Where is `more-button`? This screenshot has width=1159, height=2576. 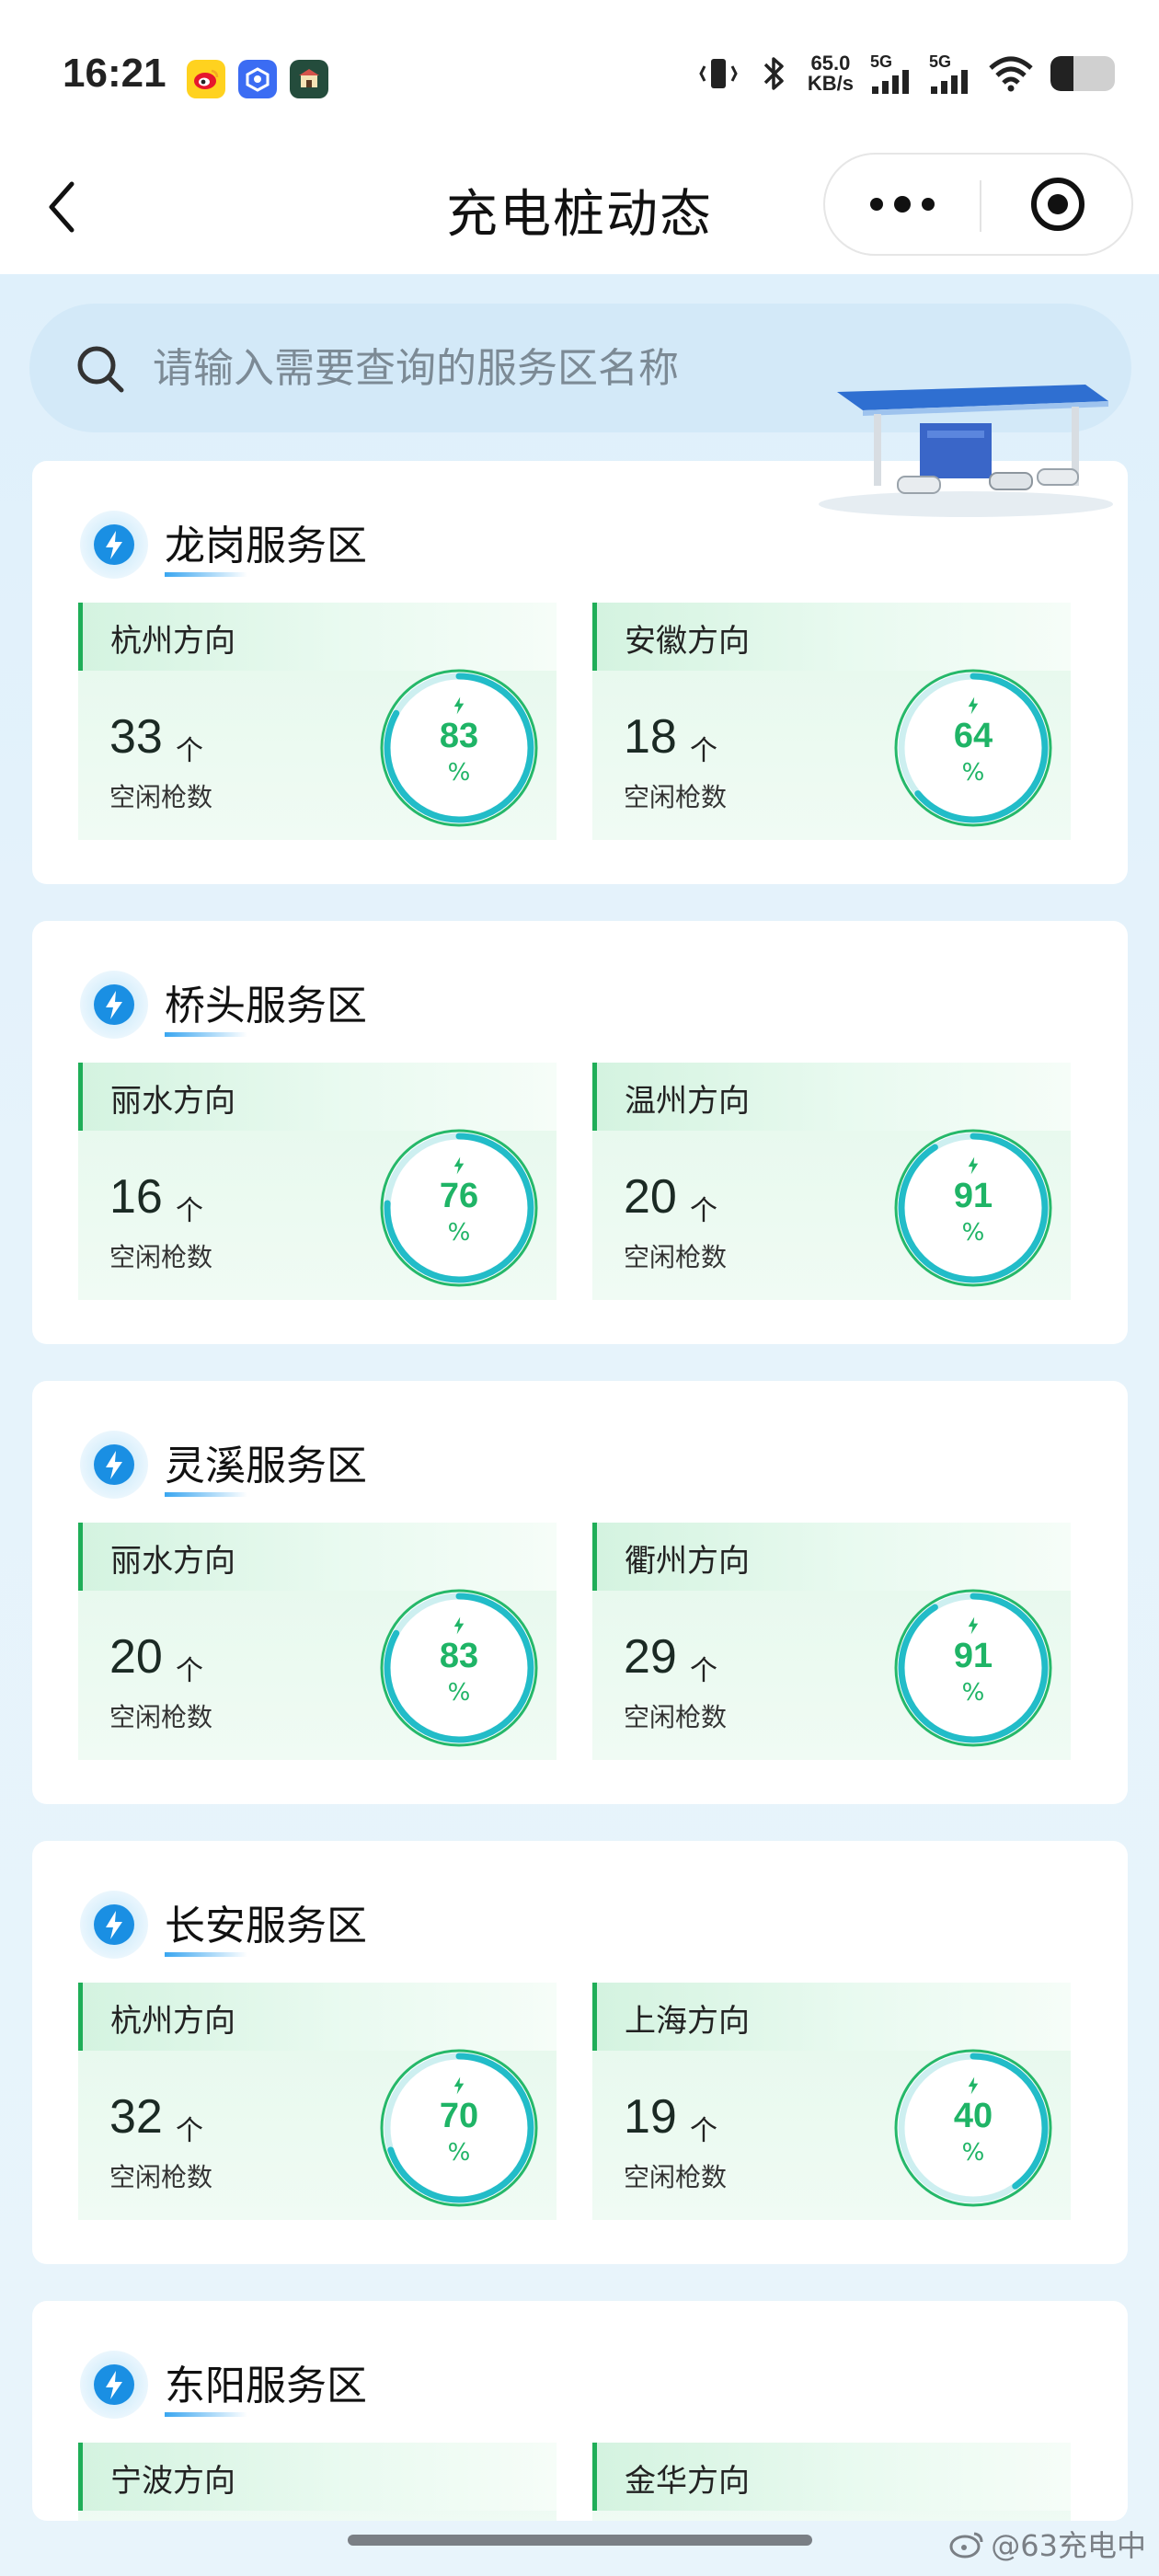
more-button is located at coordinates (902, 204).